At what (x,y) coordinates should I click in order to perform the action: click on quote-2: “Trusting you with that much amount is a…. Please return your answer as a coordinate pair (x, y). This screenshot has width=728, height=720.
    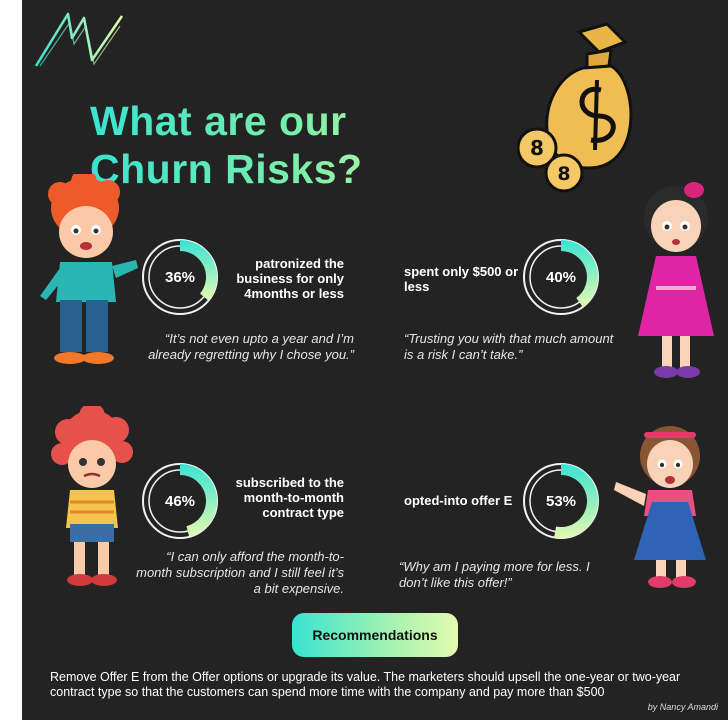
    Looking at the image, I should click on (509, 346).